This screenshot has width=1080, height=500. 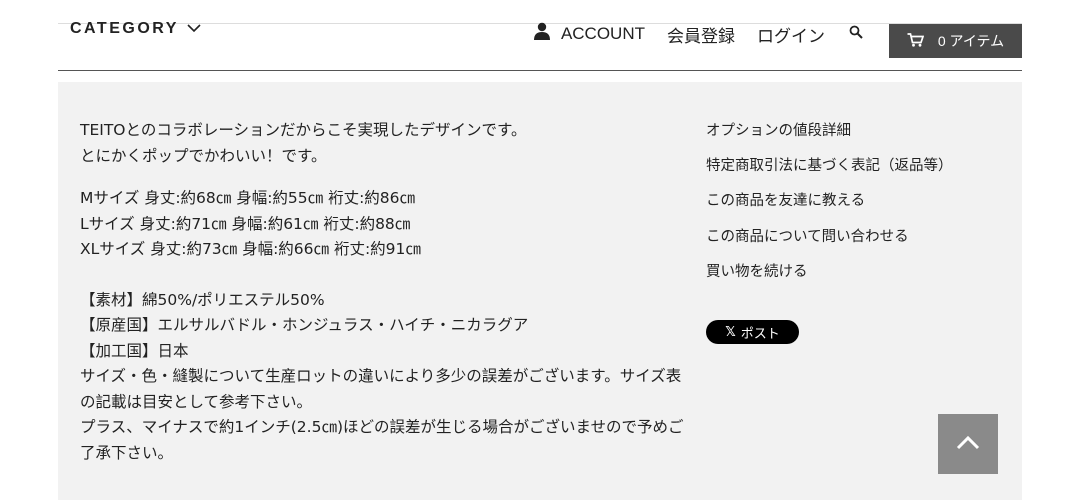 I want to click on tell-friend-link: この商品を友達に教える, so click(x=829, y=205).